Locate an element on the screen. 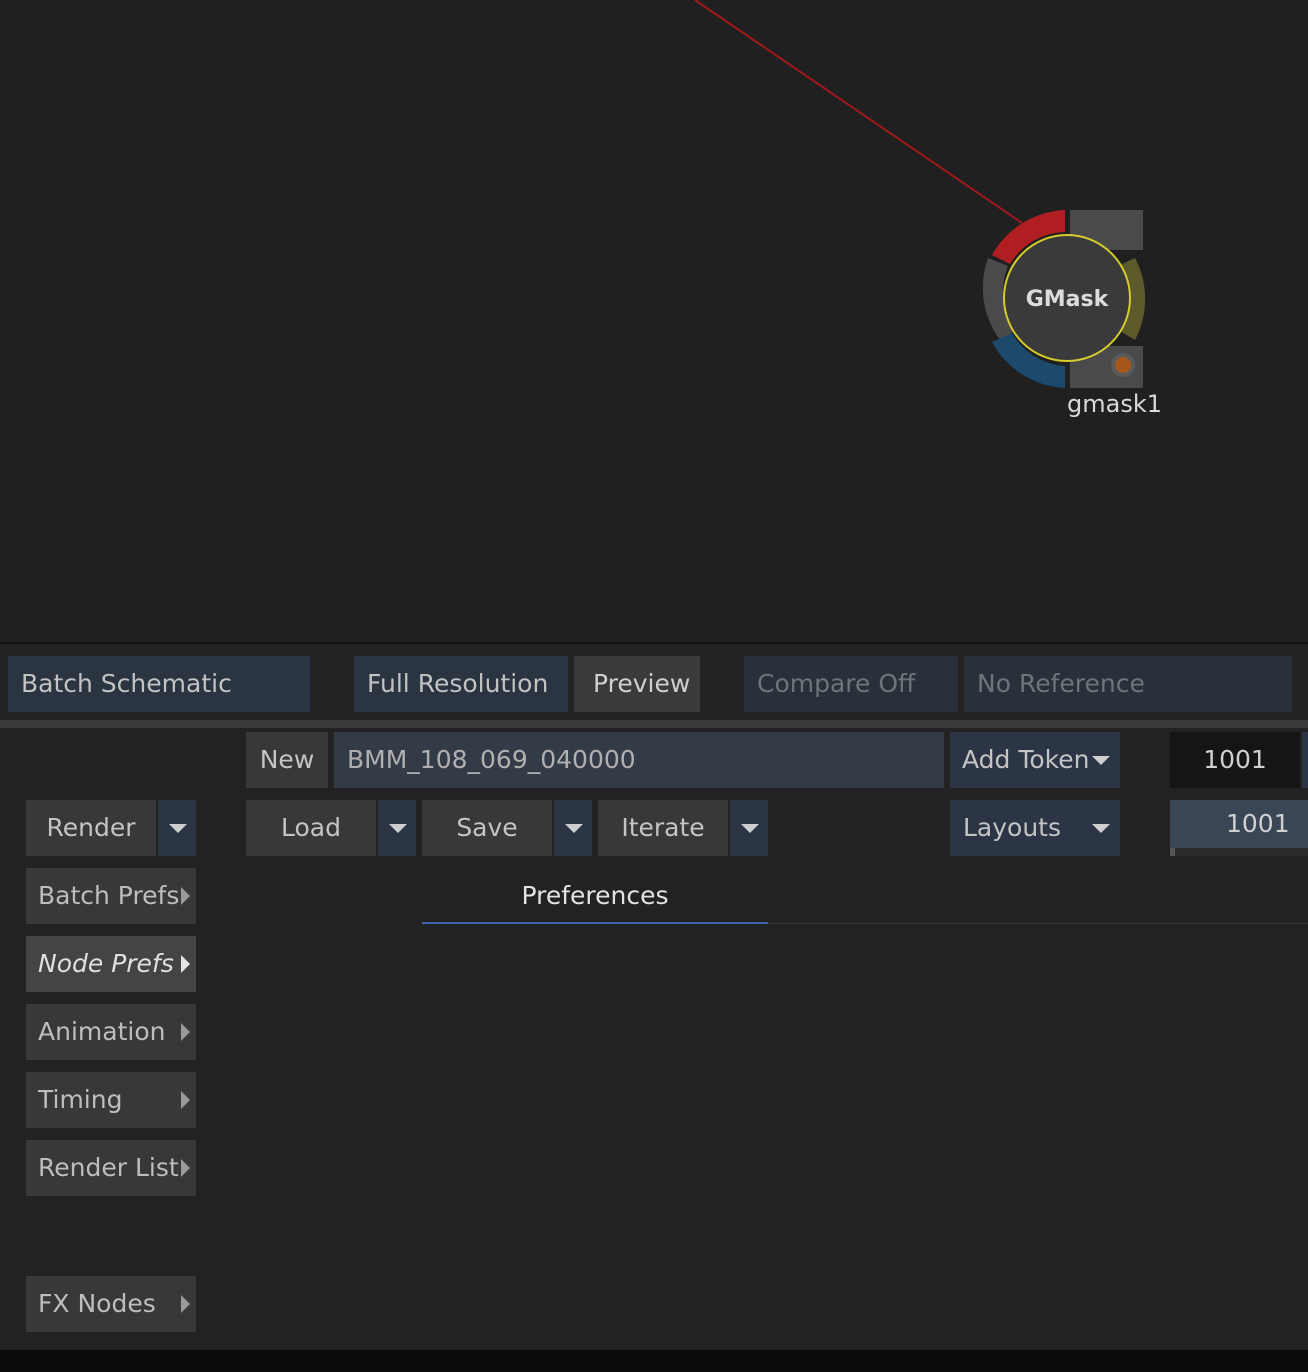 The width and height of the screenshot is (1308, 1372). sidebar-item-label: Animation is located at coordinates (102, 1031).